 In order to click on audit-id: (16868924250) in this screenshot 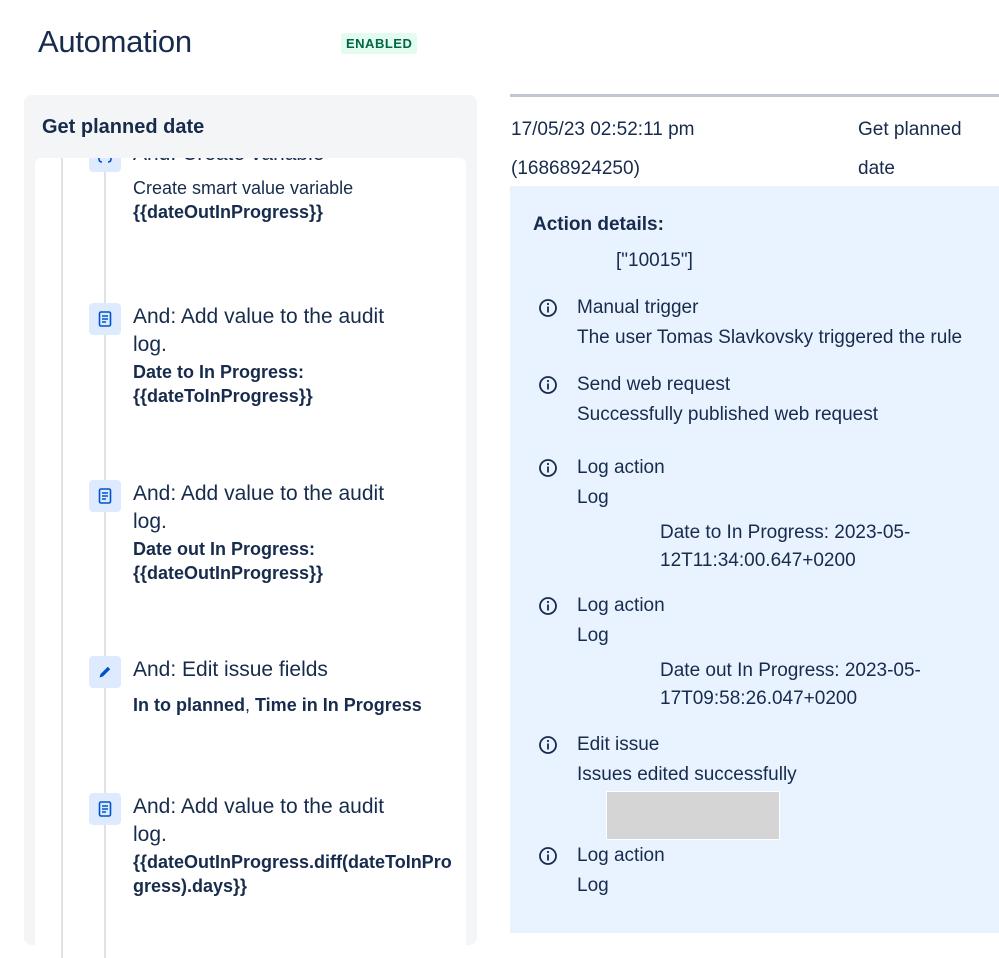, I will do `click(575, 168)`.